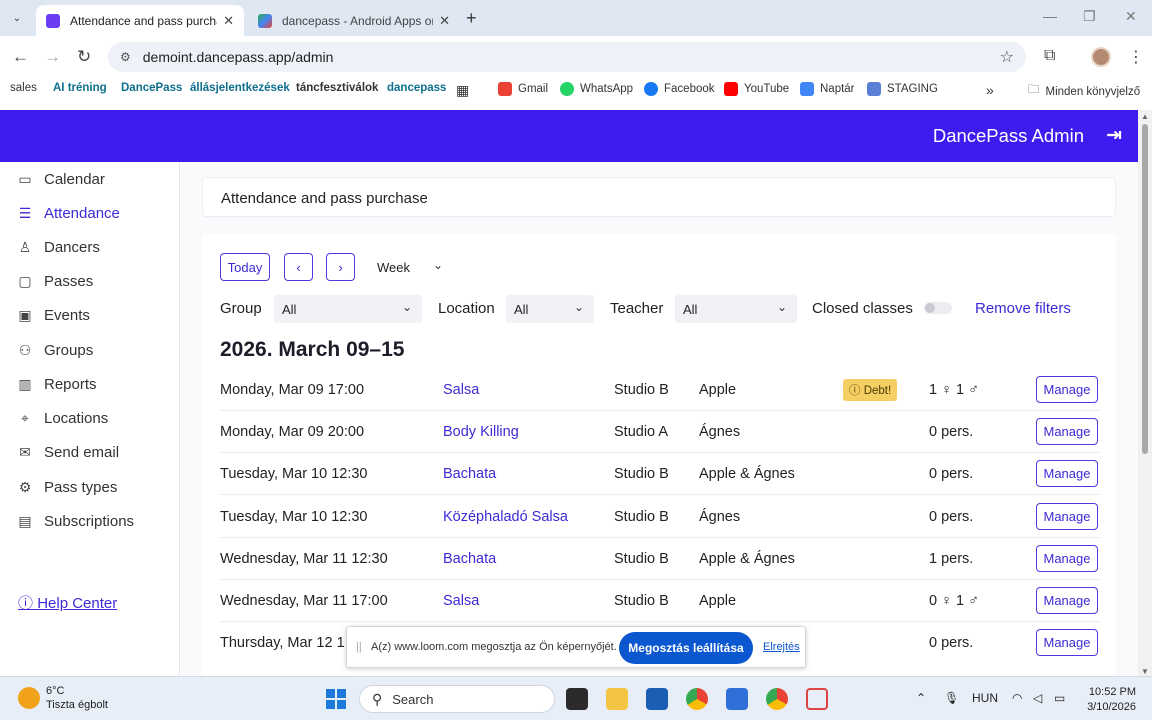  I want to click on sidebar-item-locations: ⌖ Locations, so click(62, 418).